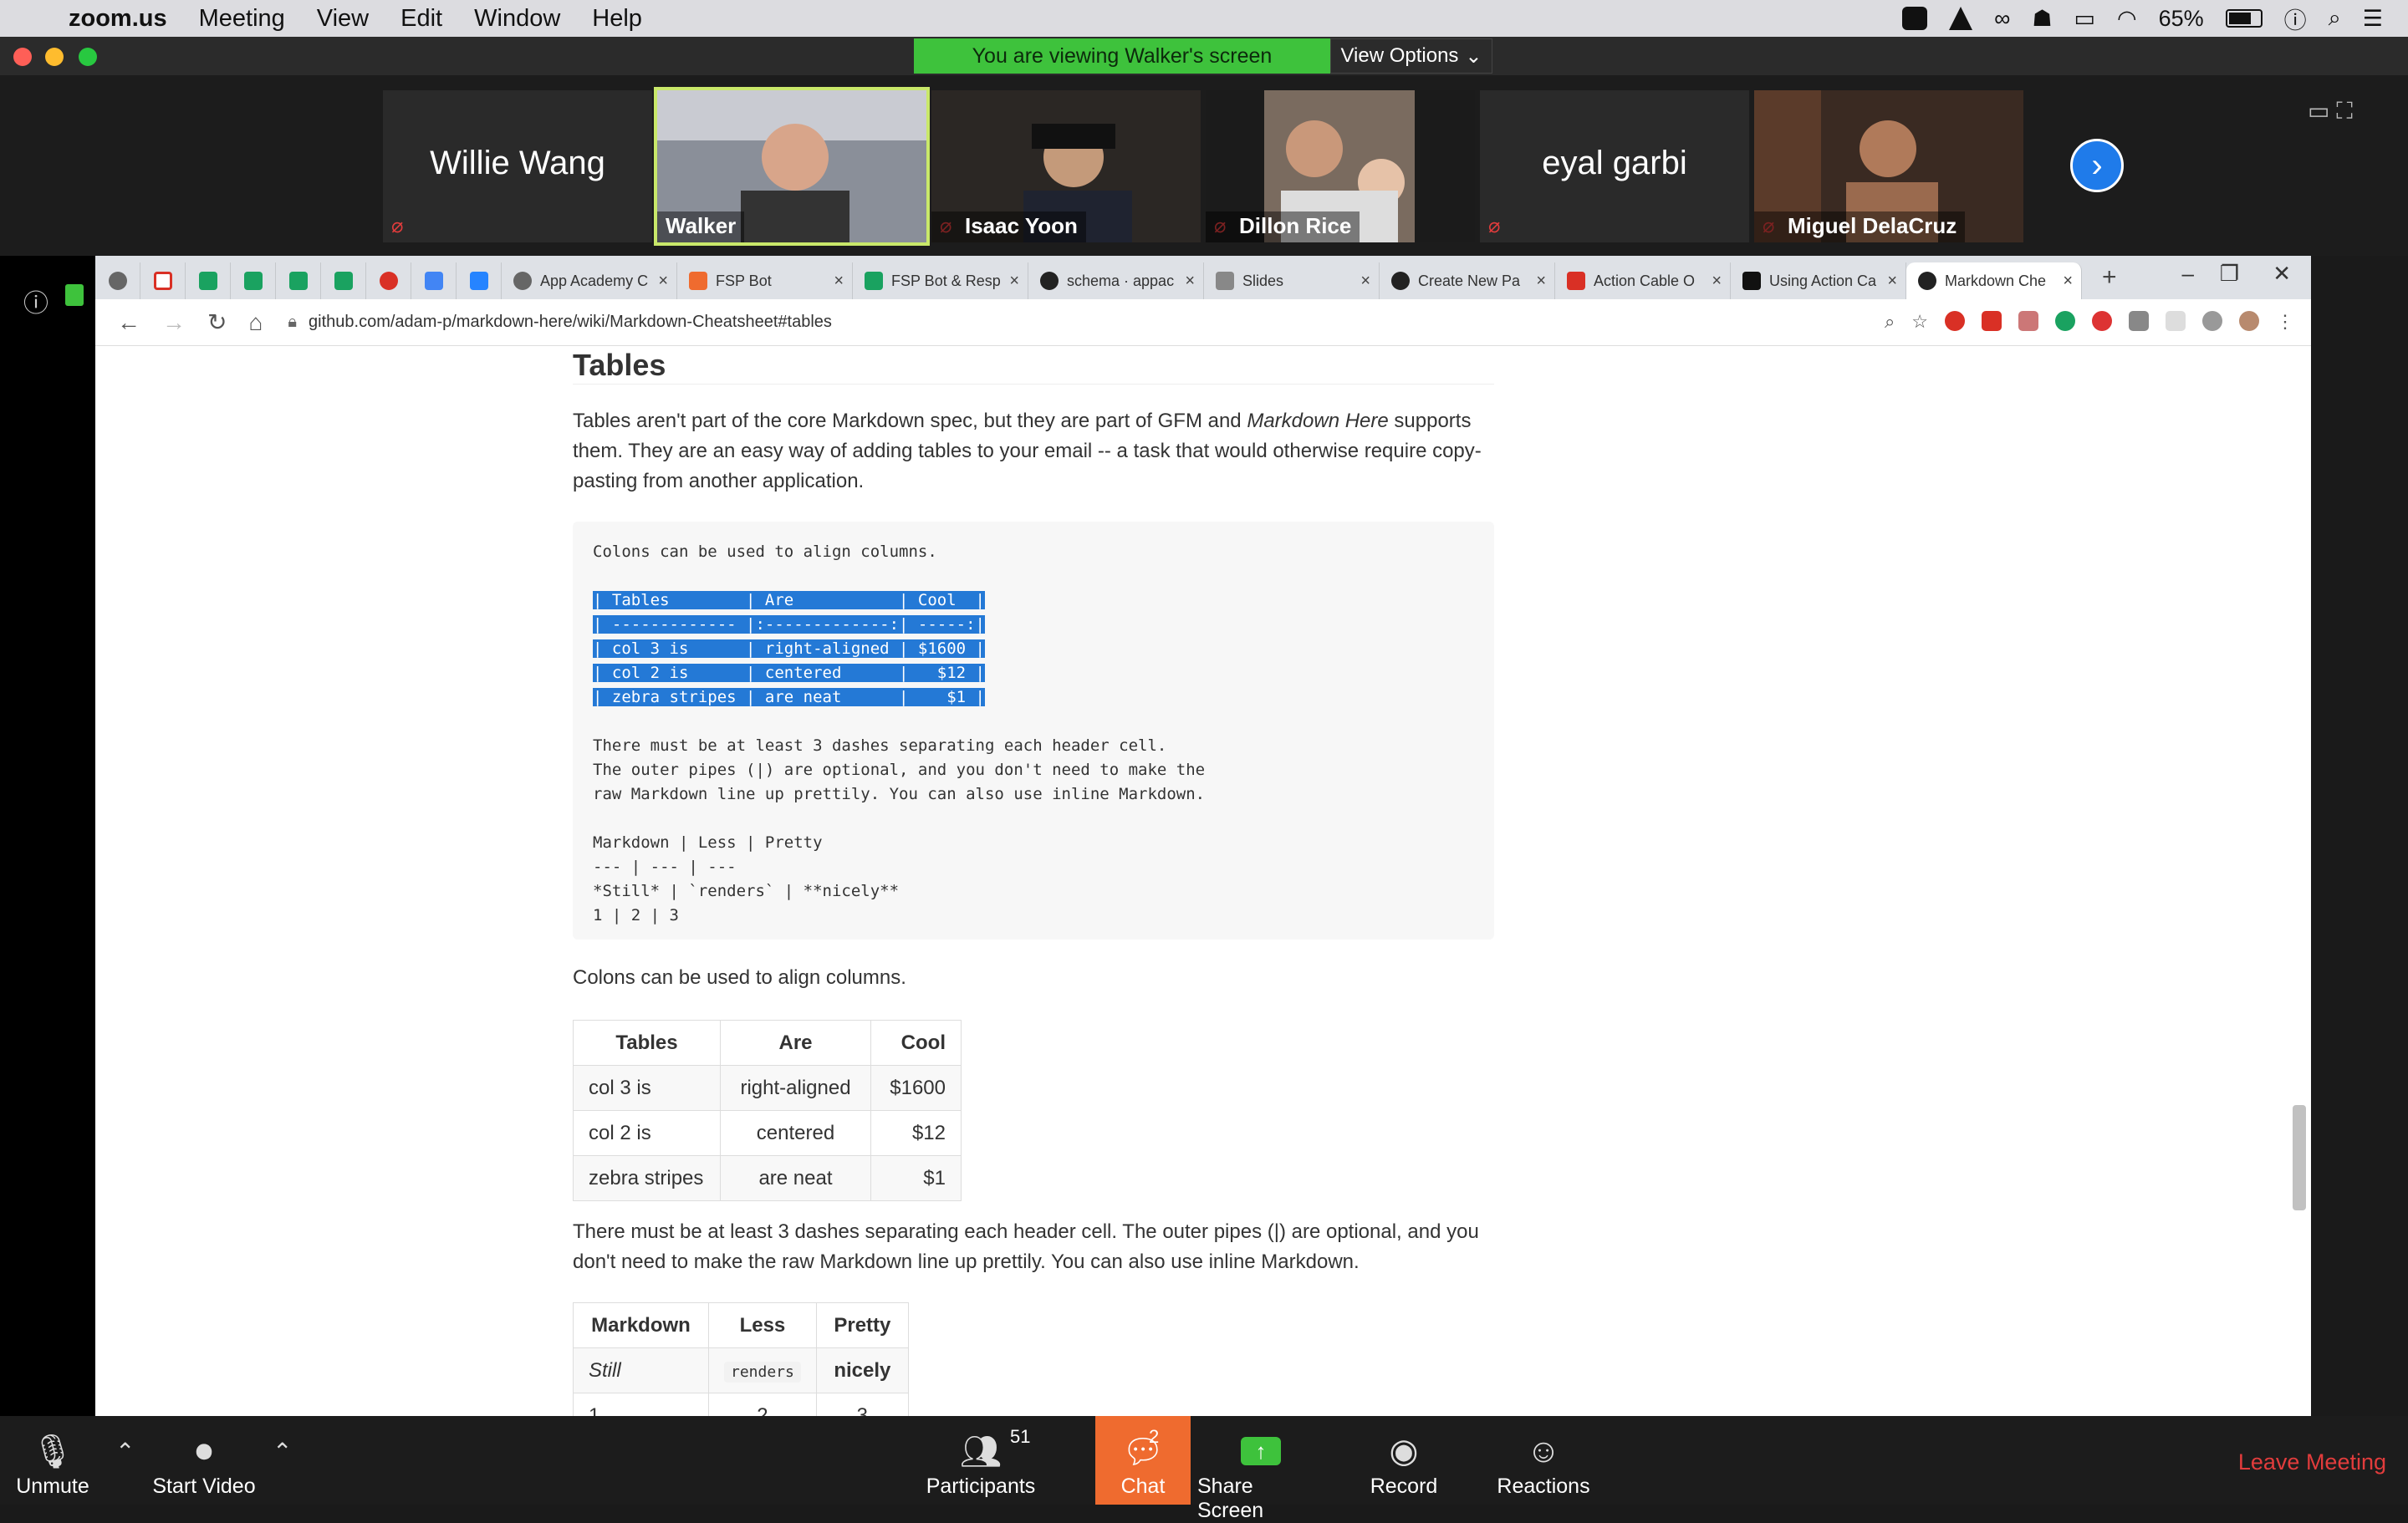 This screenshot has width=2408, height=1523. Describe the element at coordinates (1341, 166) in the screenshot. I see `participant-tile: ⌀ Dillon Rice` at that location.